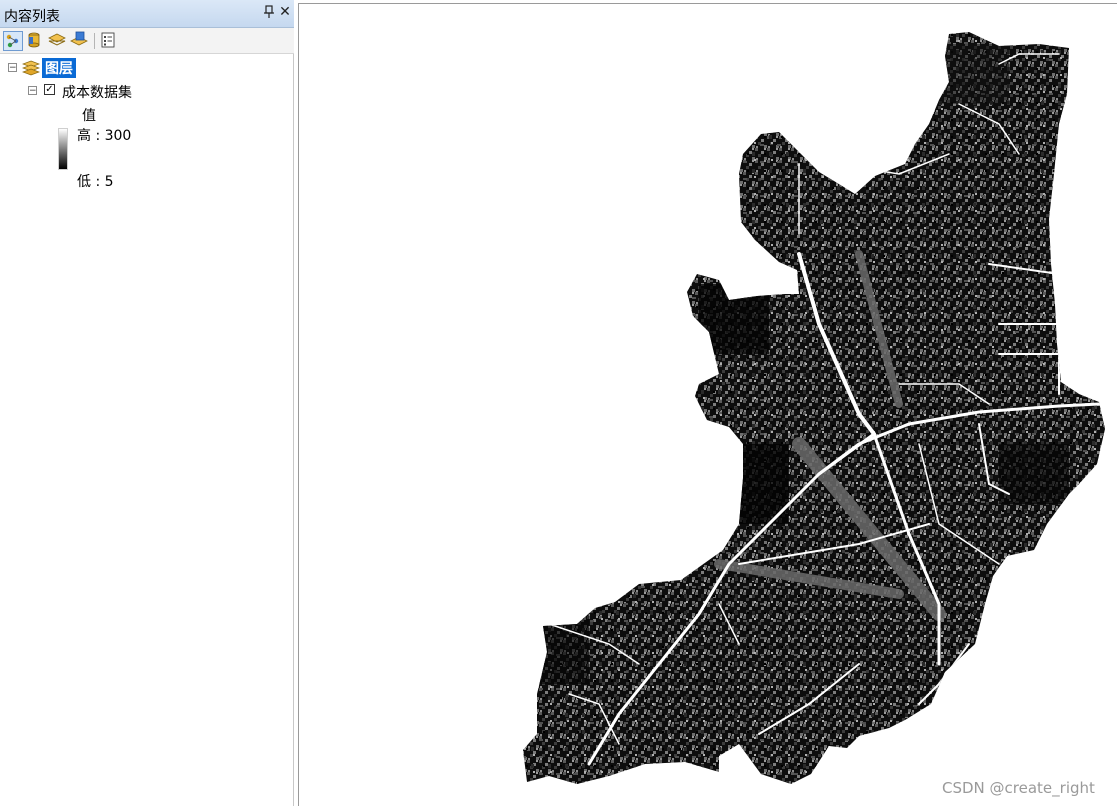 The width and height of the screenshot is (1117, 806). I want to click on toolbar-separator, so click(94, 41).